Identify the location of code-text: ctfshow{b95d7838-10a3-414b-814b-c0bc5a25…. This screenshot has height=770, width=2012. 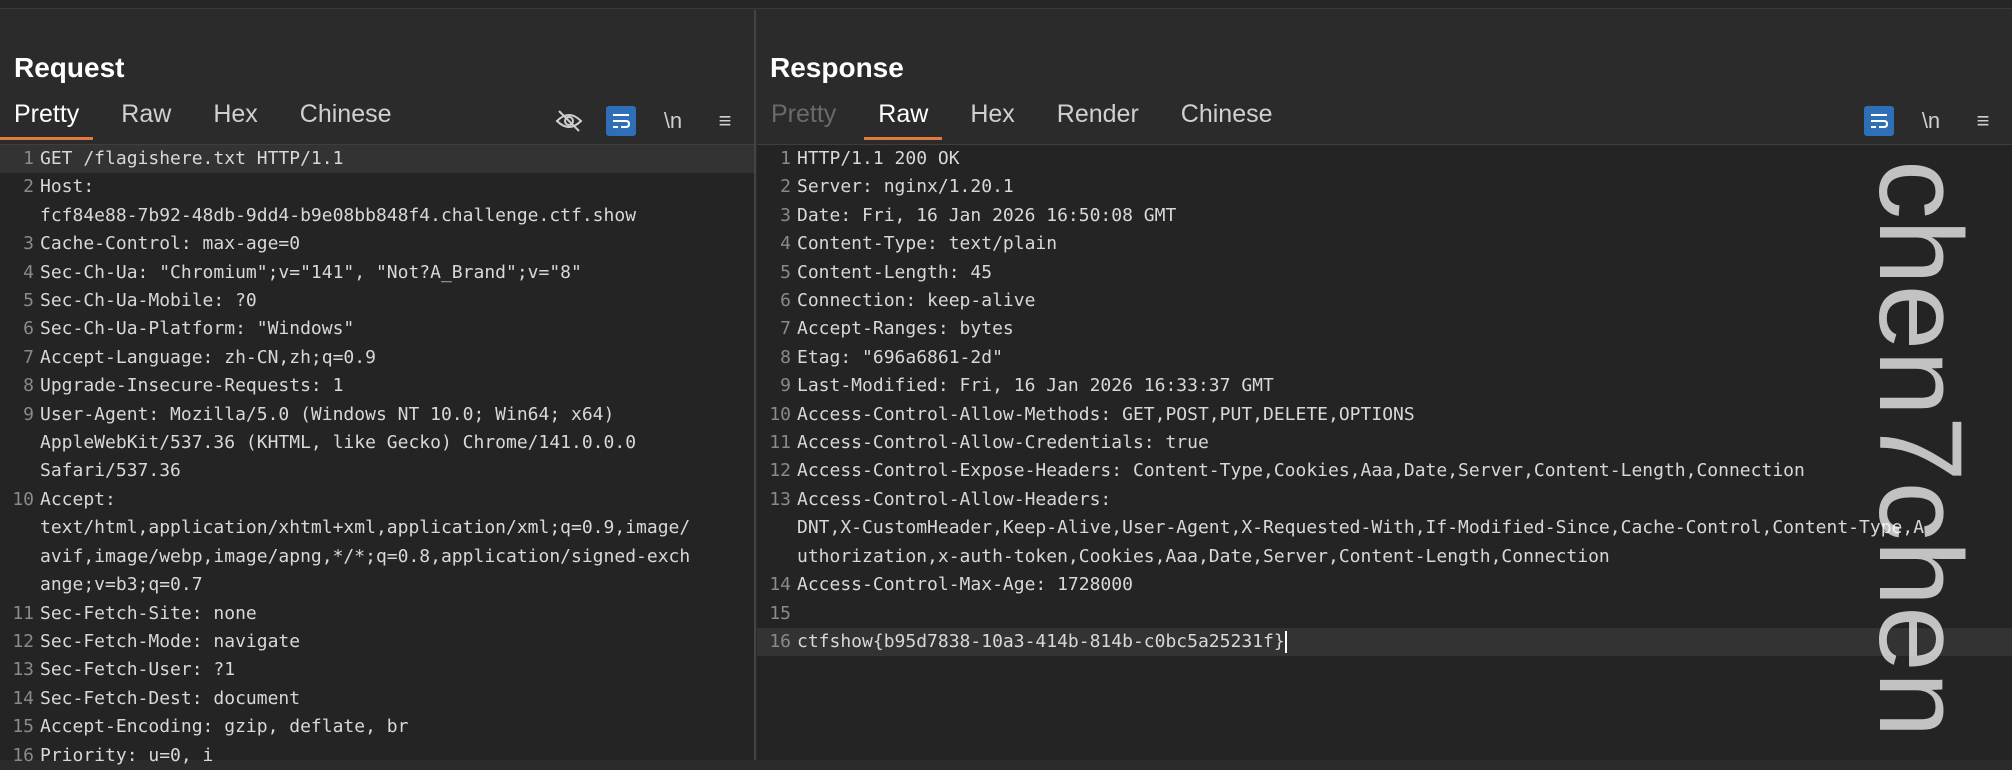
(1042, 641).